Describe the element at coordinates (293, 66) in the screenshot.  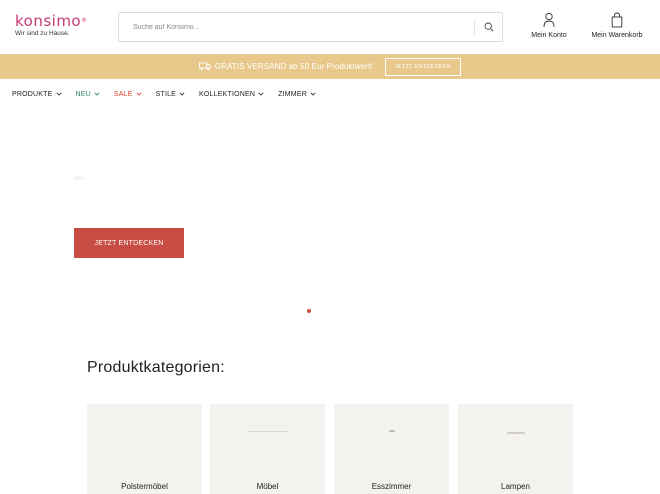
I see `promo-text: GRATIS VERSAND ab 50 Eur Produktwert!` at that location.